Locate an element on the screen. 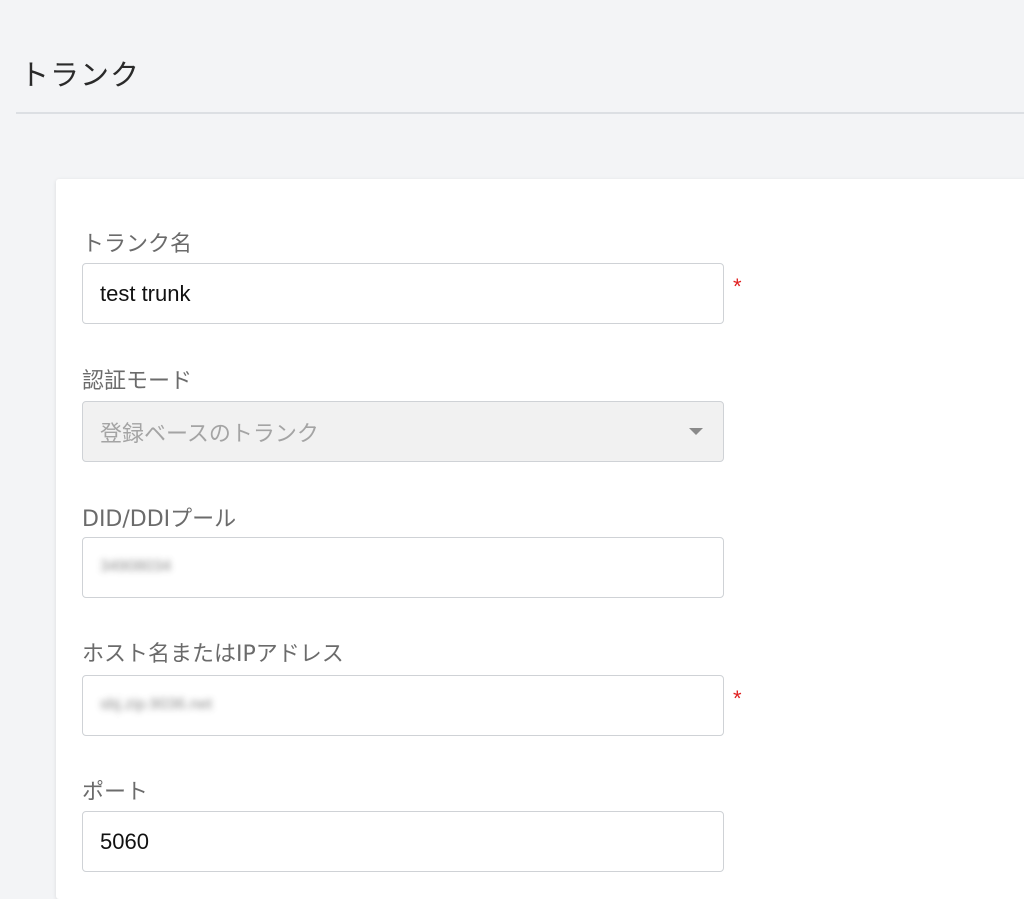 The width and height of the screenshot is (1024, 899). auth-mode-select: 登録ベースのトランク is located at coordinates (403, 431).